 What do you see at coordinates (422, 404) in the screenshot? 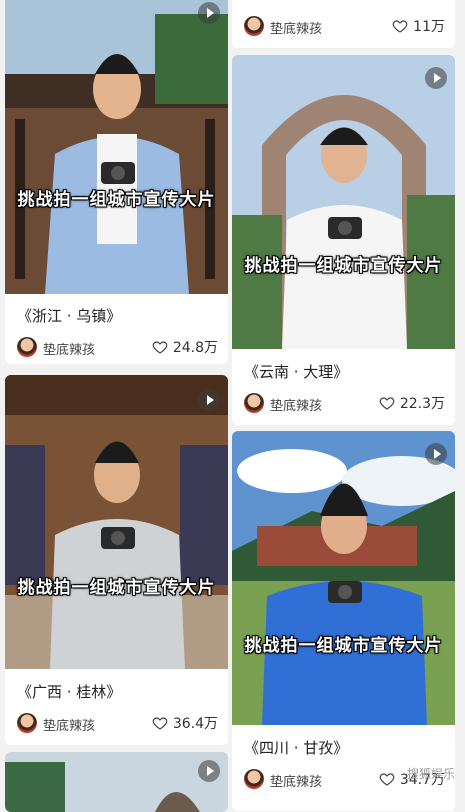
I see `like-count-value: 22.3万` at bounding box center [422, 404].